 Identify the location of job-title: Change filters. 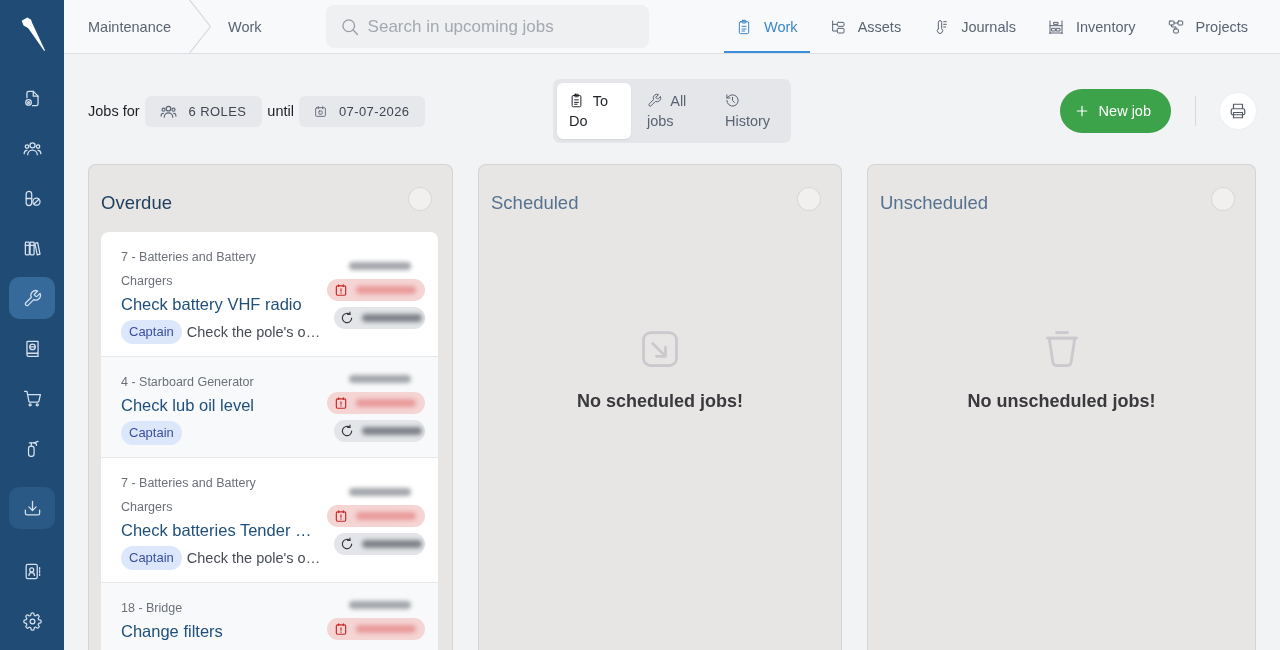
(224, 631).